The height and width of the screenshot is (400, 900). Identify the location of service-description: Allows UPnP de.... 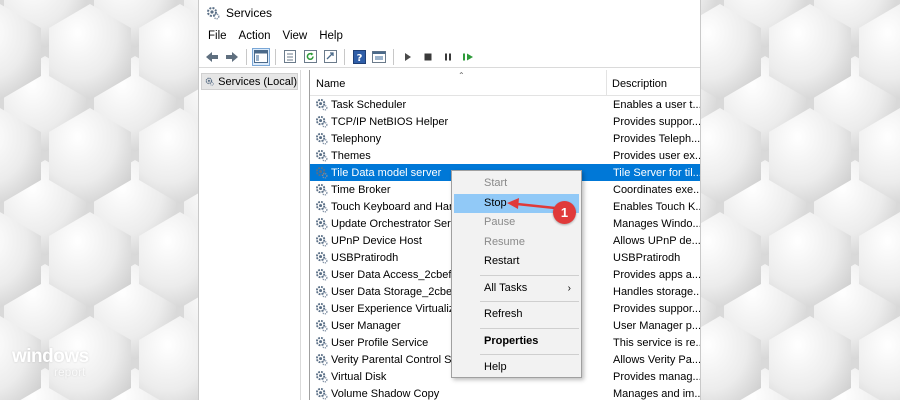
(656, 240).